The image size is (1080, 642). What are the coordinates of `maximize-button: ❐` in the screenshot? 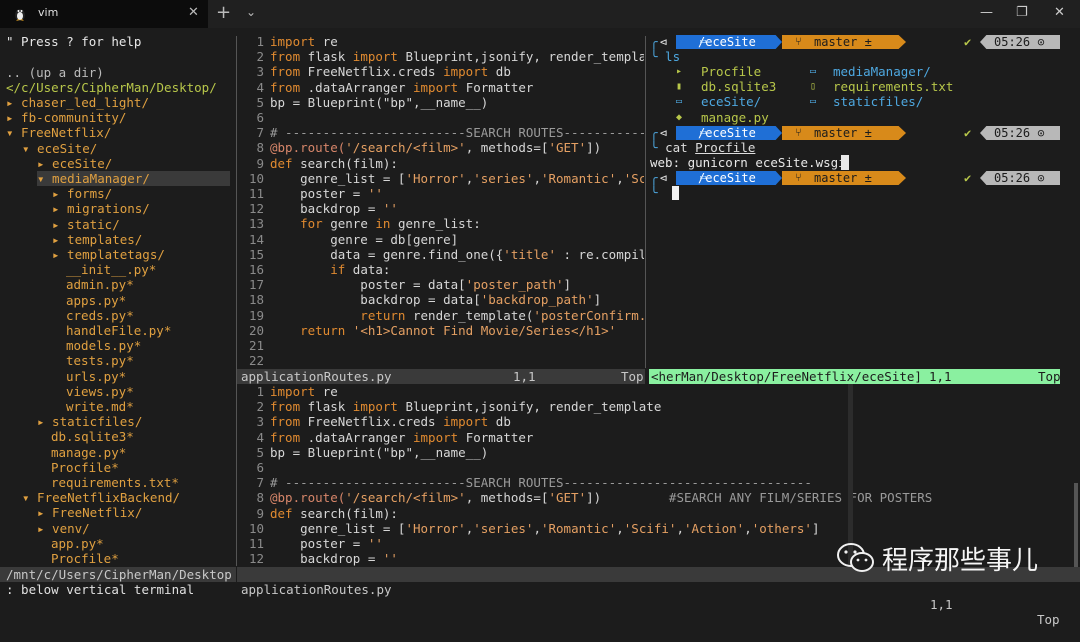 It's located at (1022, 12).